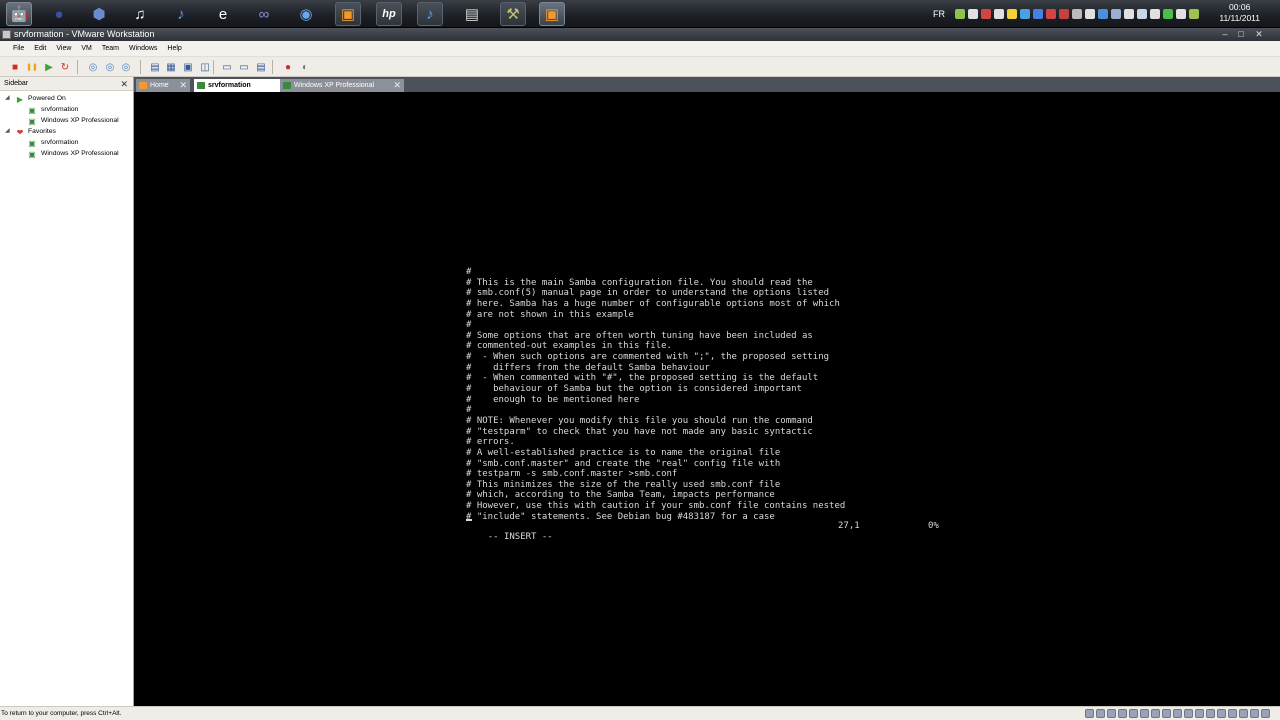 This screenshot has height=720, width=1280. I want to click on eclipse-icon: ●, so click(59, 14).